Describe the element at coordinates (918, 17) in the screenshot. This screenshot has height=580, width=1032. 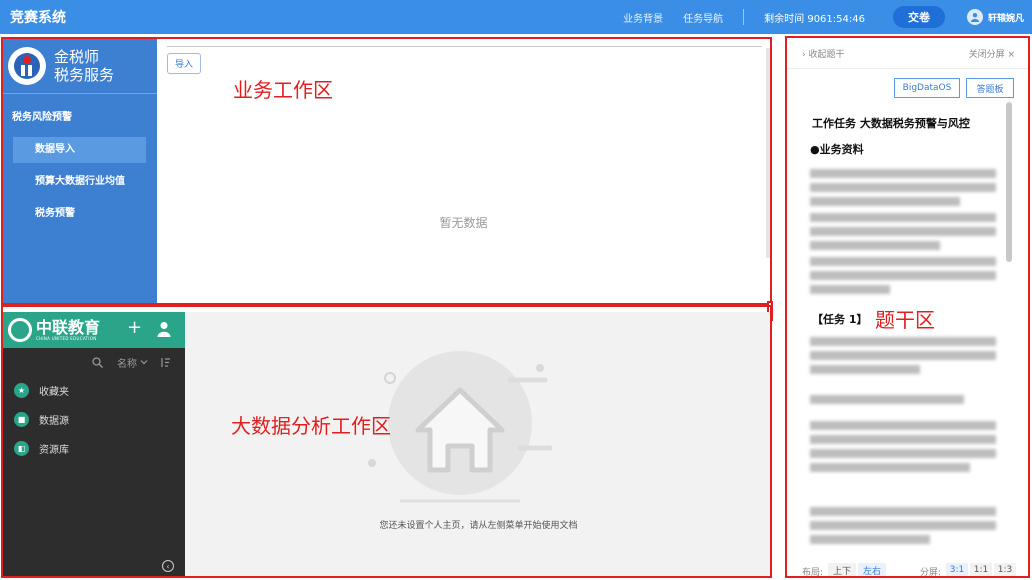
I see `submit-exam-button: 交卷` at that location.